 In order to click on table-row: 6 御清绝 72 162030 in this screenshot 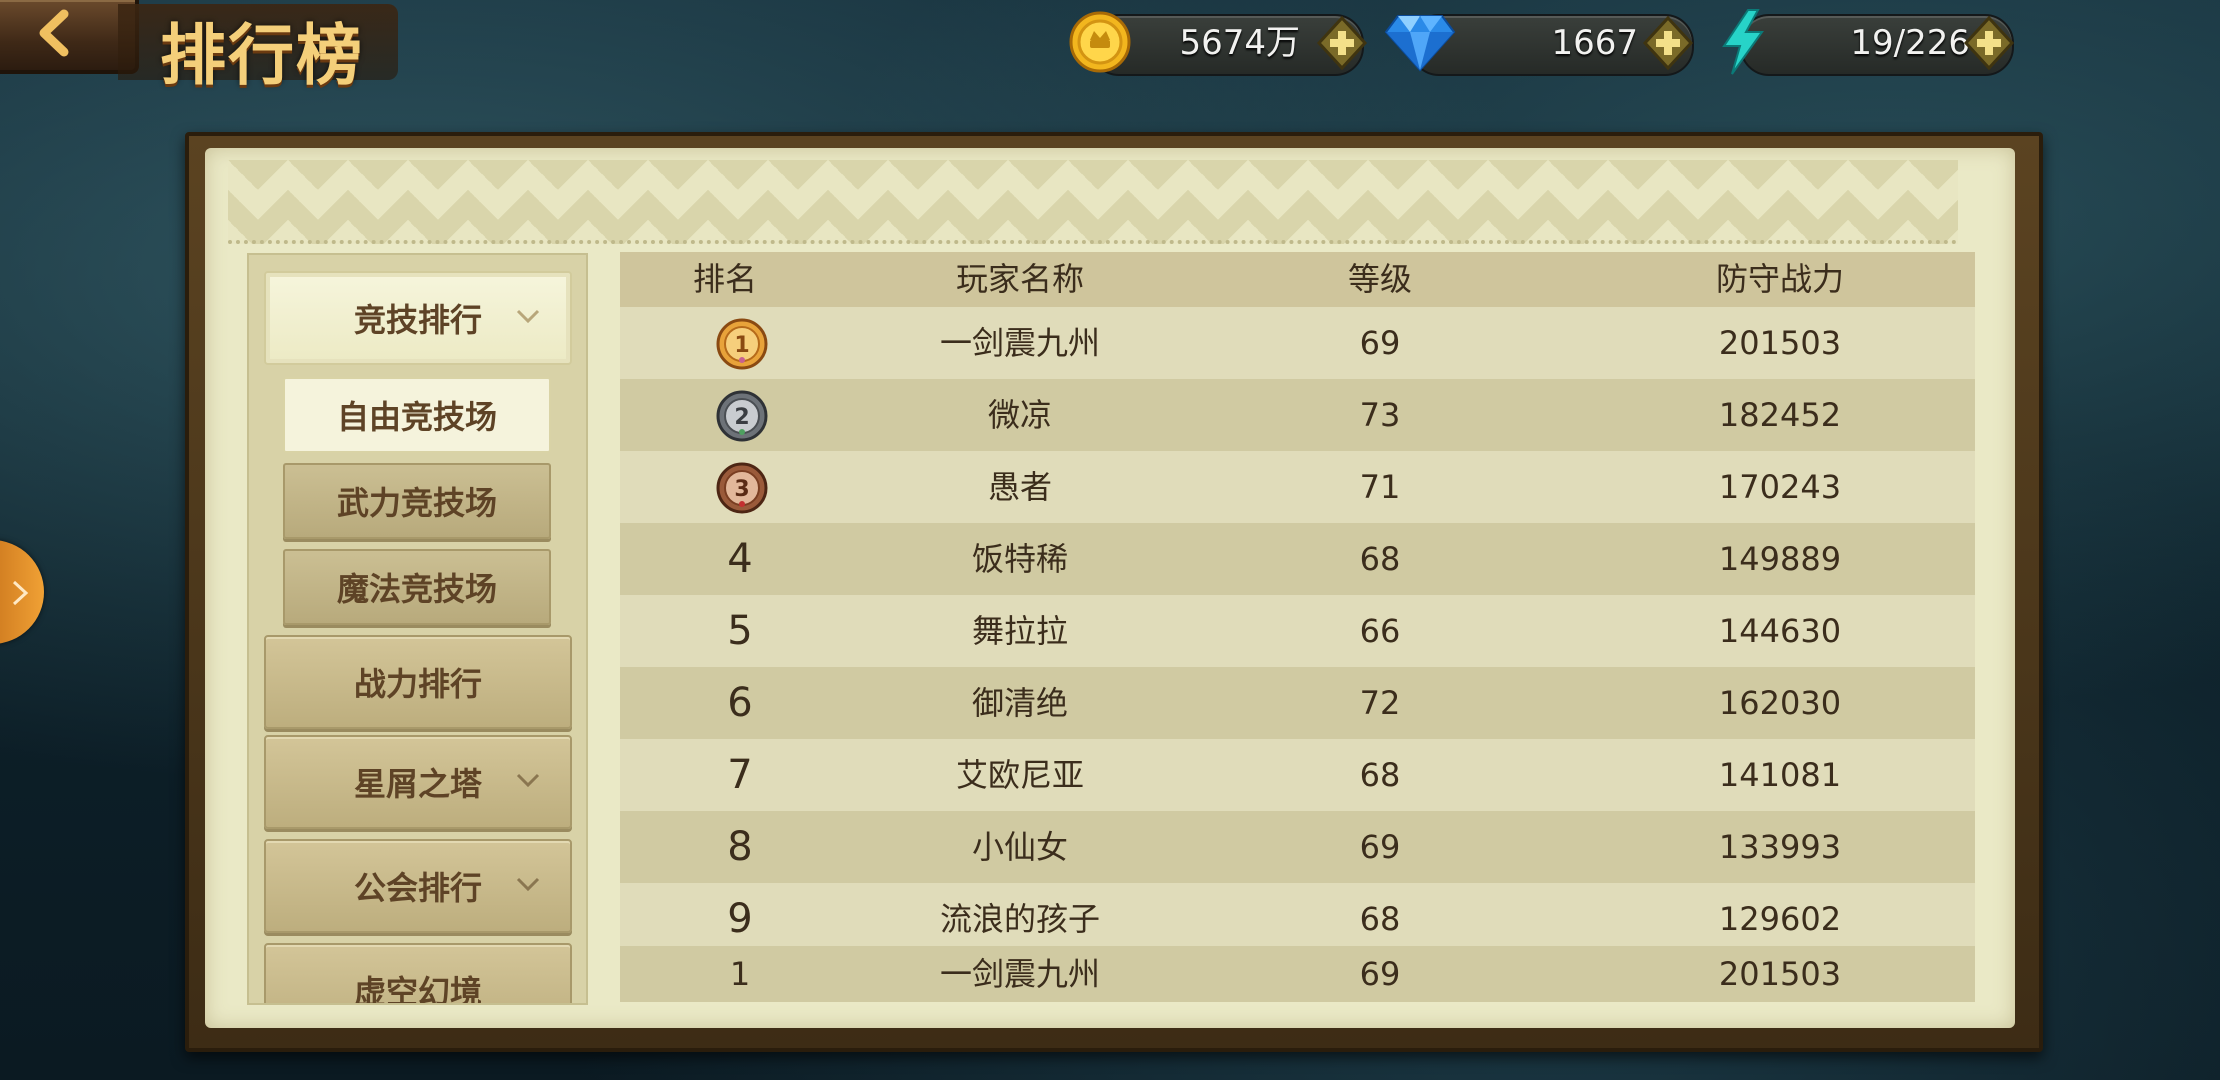, I will do `click(1297, 703)`.